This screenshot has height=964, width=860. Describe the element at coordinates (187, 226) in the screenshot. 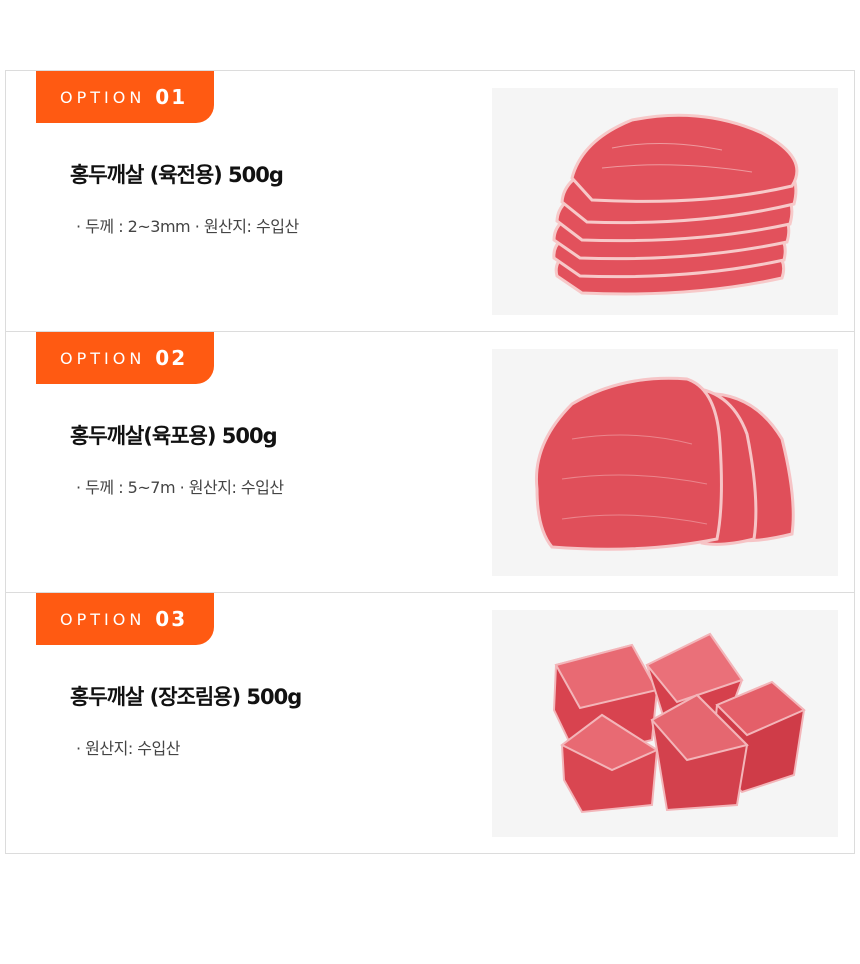

I see `product-specs: · 두께 : 2~3mm · 원산지: 수입산` at that location.